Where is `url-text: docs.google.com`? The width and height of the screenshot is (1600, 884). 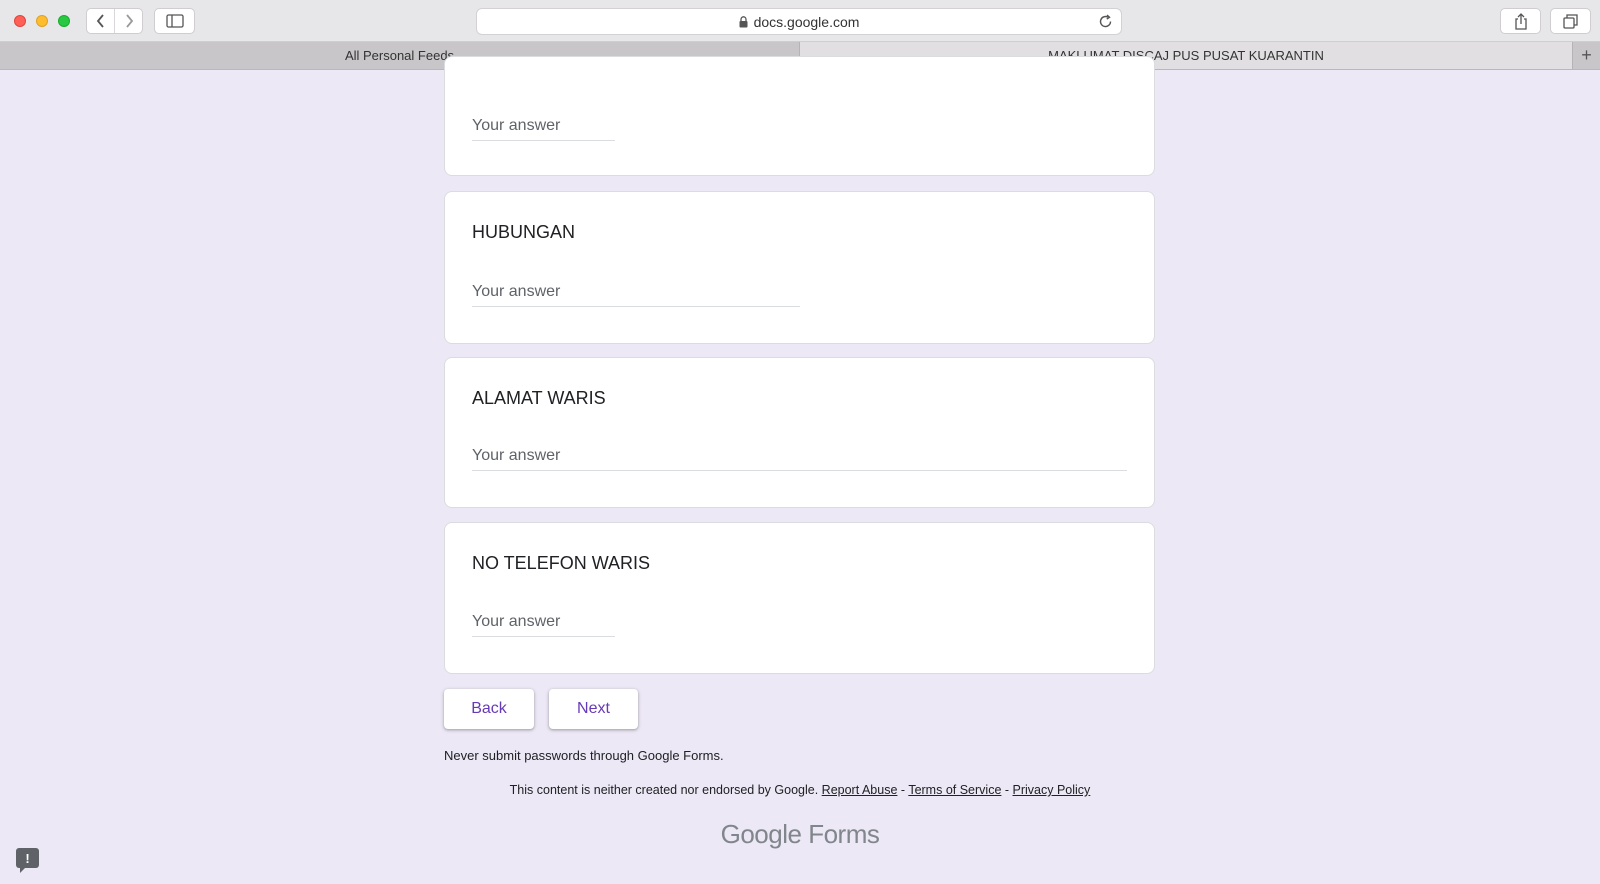
url-text: docs.google.com is located at coordinates (806, 21).